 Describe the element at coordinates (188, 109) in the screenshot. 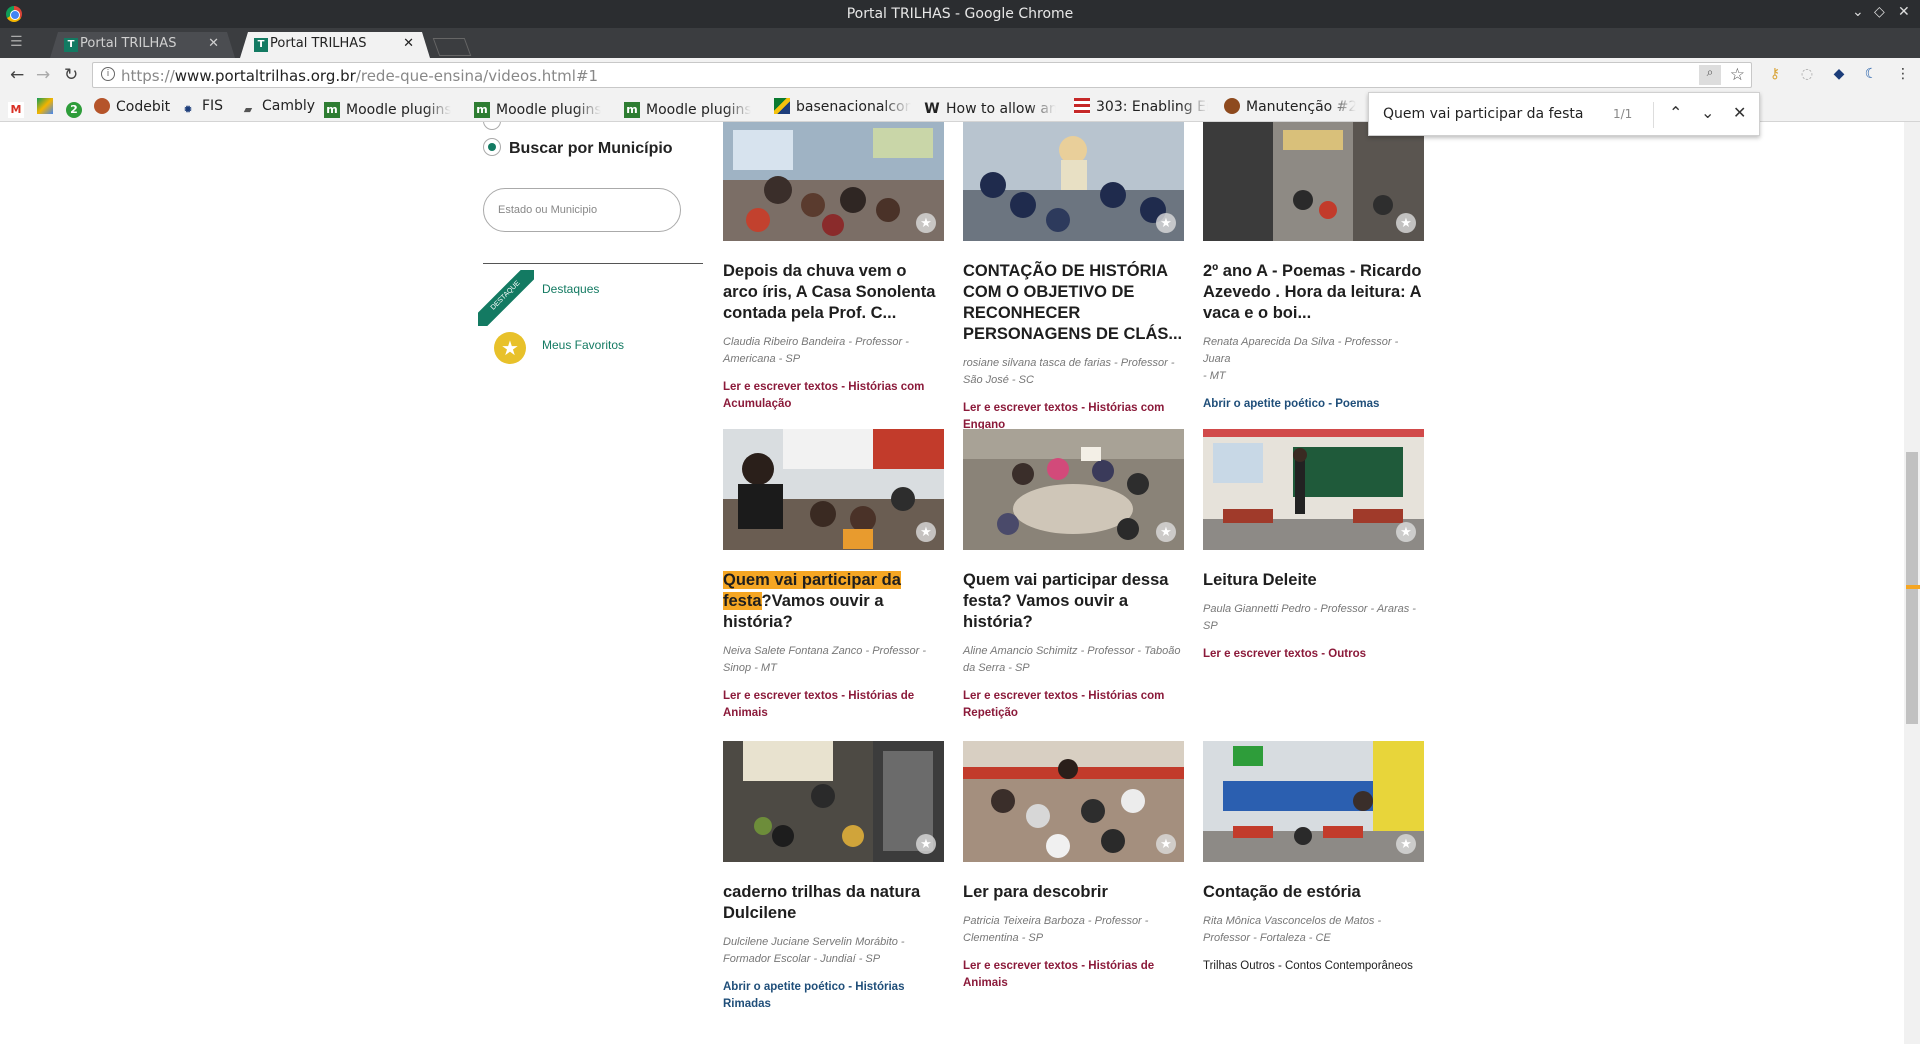

I see `bug-icon: ✹` at that location.